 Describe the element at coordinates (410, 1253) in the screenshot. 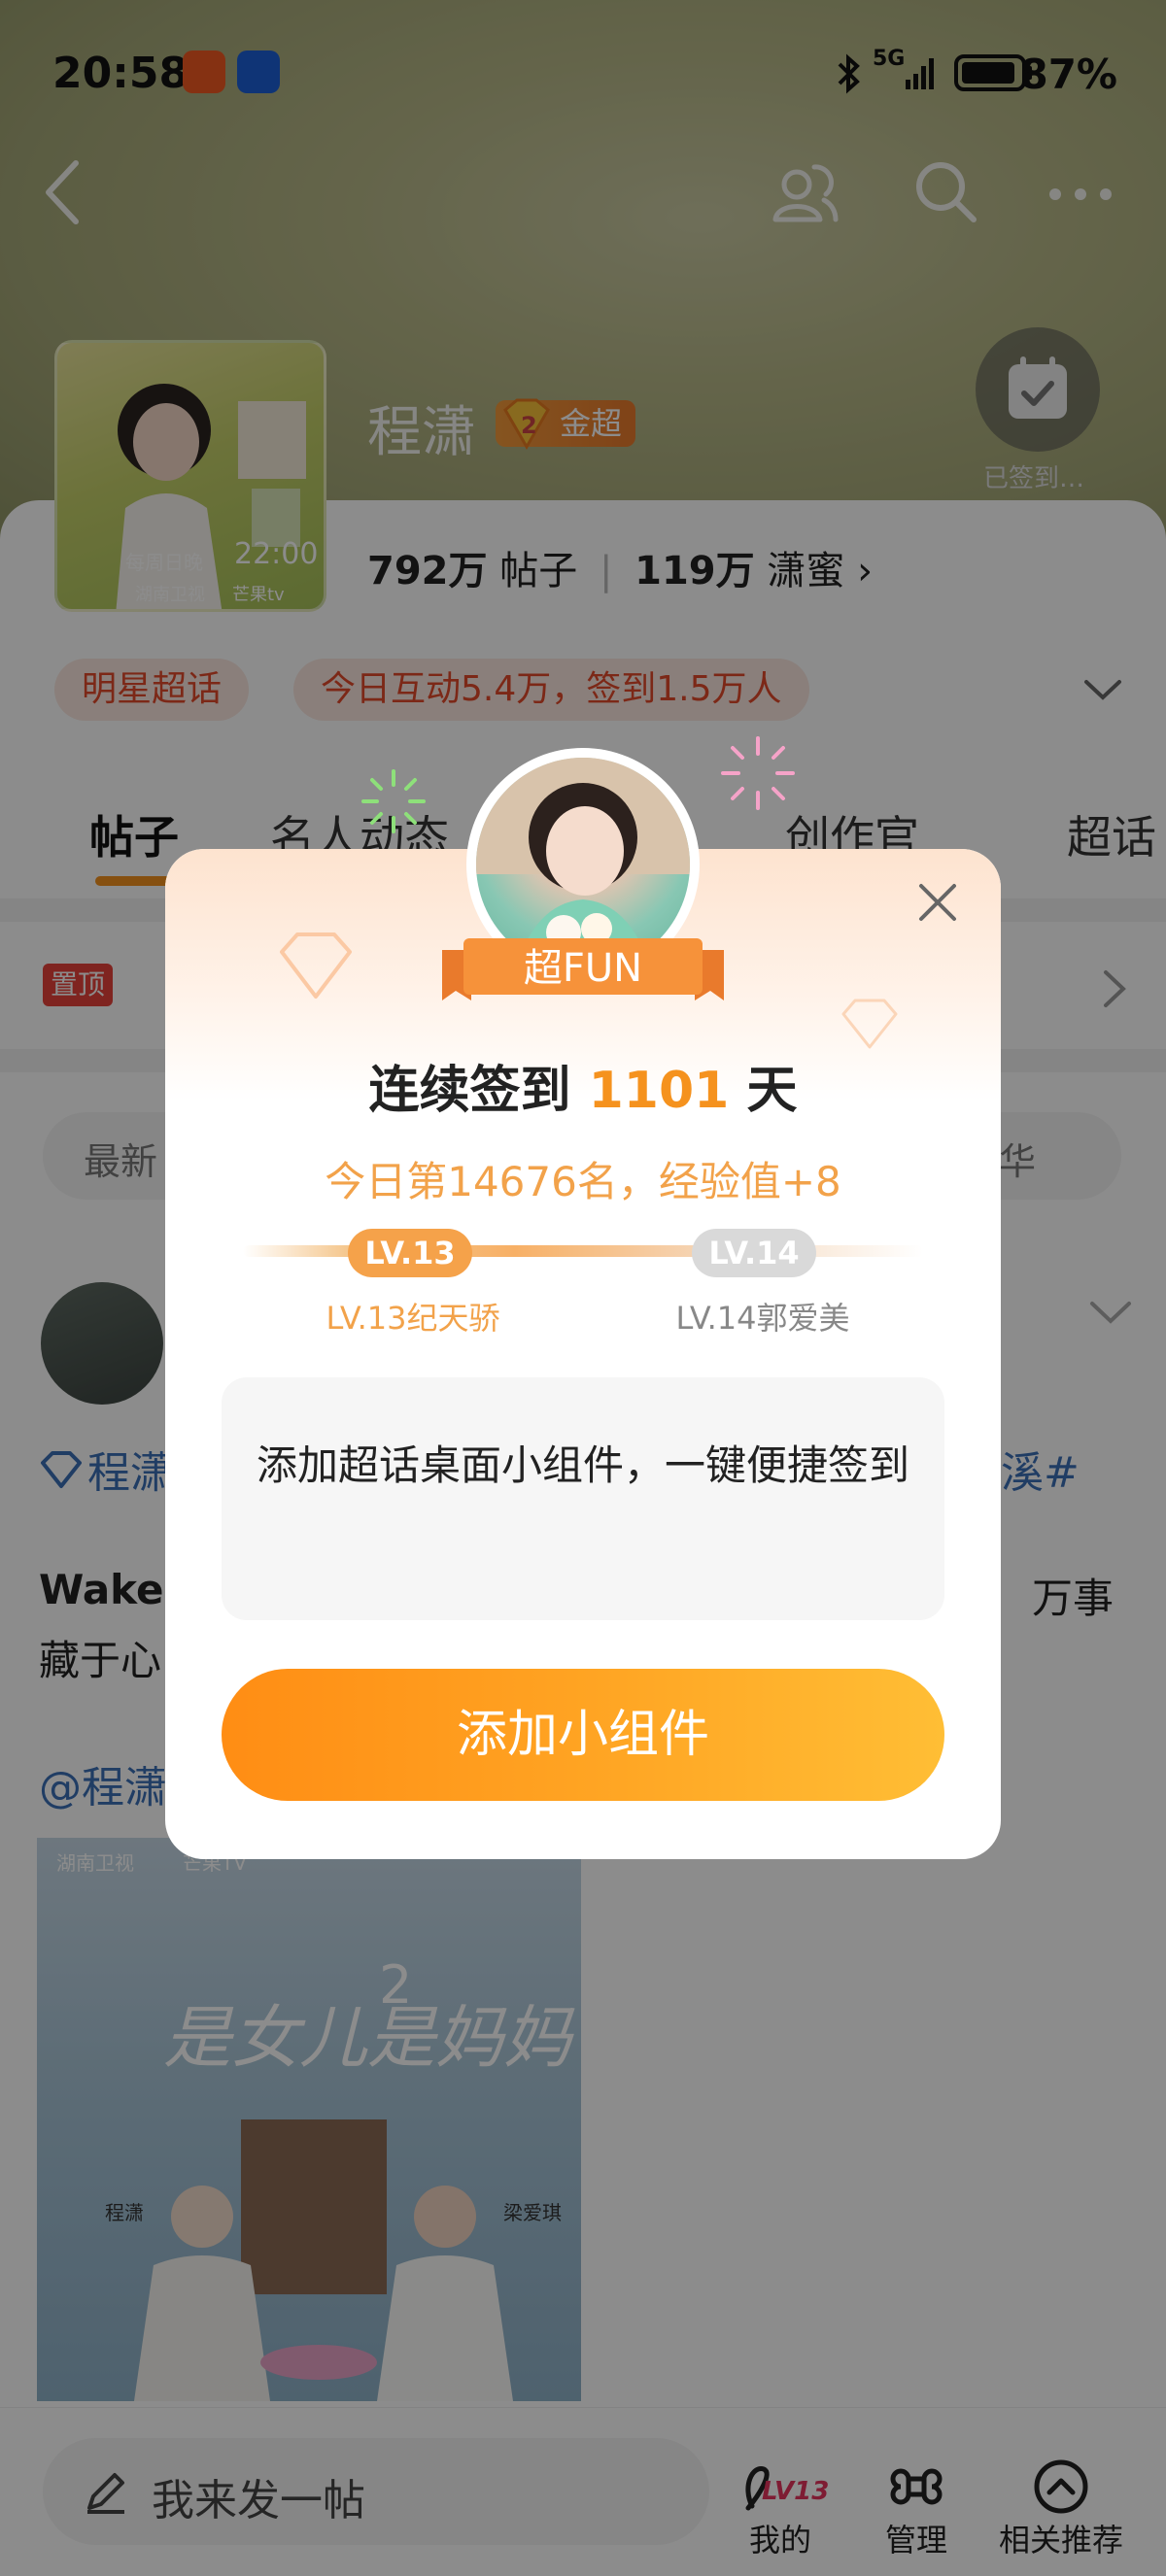

I see `current-level-pill: LV.13` at that location.